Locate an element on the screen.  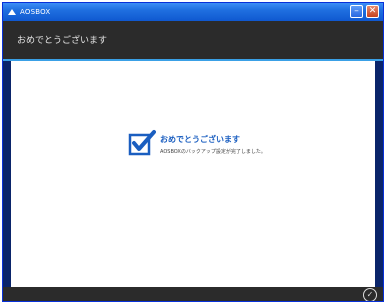
checkbox-check-icon is located at coordinates (142, 143).